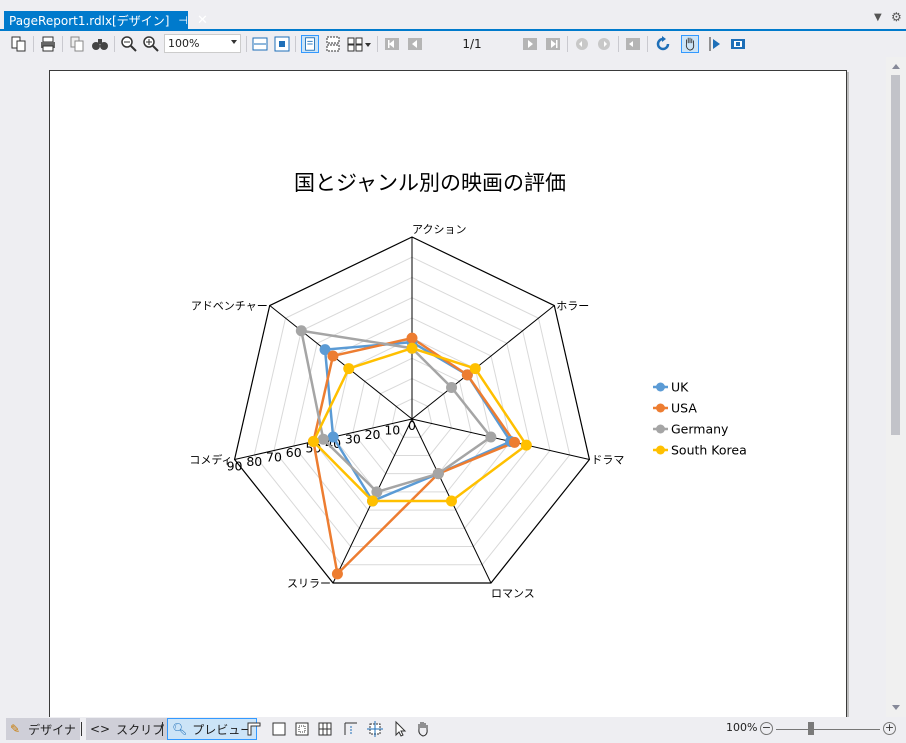 The height and width of the screenshot is (743, 906). I want to click on axis-tick-label: 0, so click(412, 425).